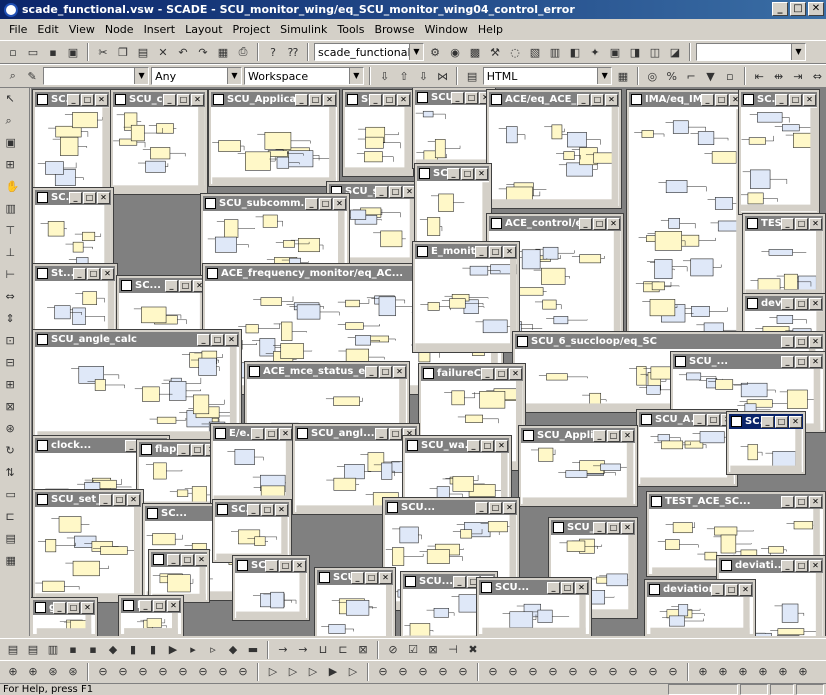  What do you see at coordinates (137, 385) in the screenshot?
I see `diagram-window: SCU_angle_calc _ □ ✕` at bounding box center [137, 385].